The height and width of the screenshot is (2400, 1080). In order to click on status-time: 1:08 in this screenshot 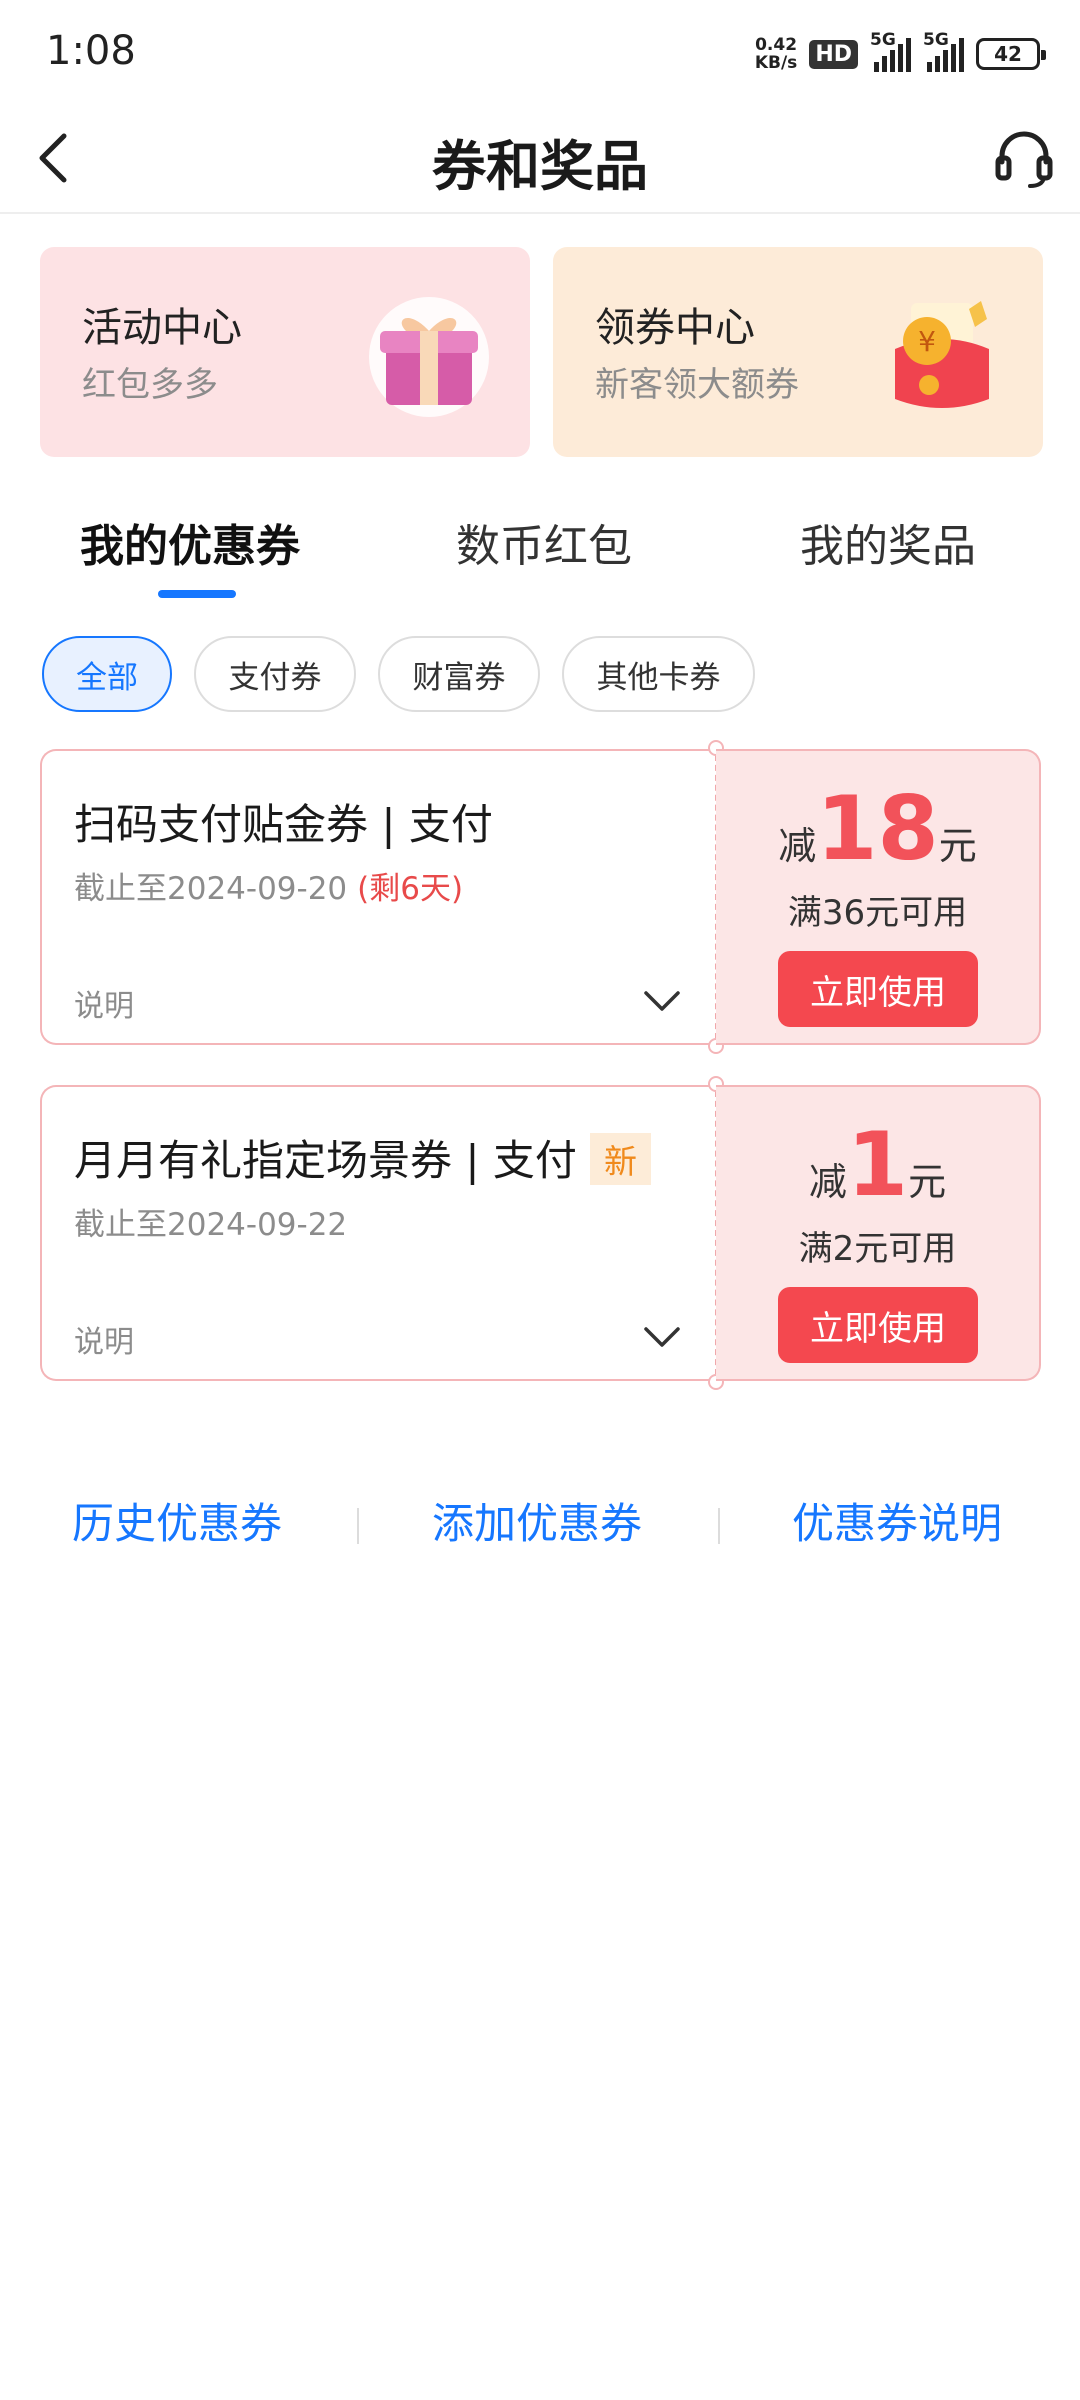, I will do `click(91, 51)`.